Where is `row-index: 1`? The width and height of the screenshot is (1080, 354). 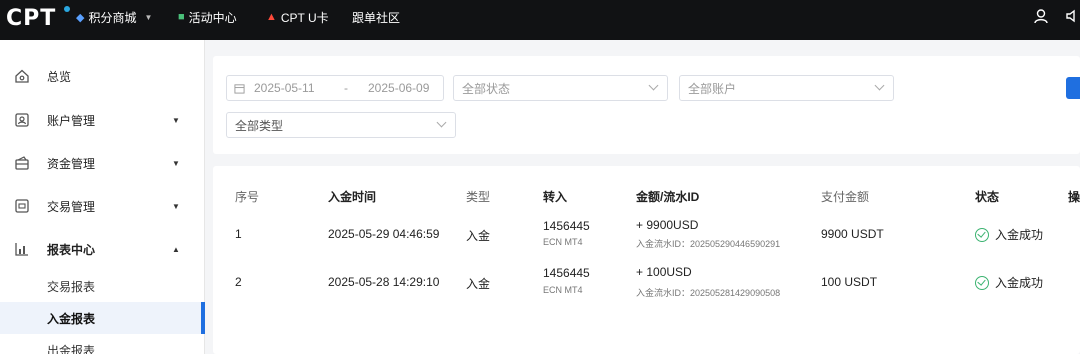
row-index: 1 is located at coordinates (238, 234).